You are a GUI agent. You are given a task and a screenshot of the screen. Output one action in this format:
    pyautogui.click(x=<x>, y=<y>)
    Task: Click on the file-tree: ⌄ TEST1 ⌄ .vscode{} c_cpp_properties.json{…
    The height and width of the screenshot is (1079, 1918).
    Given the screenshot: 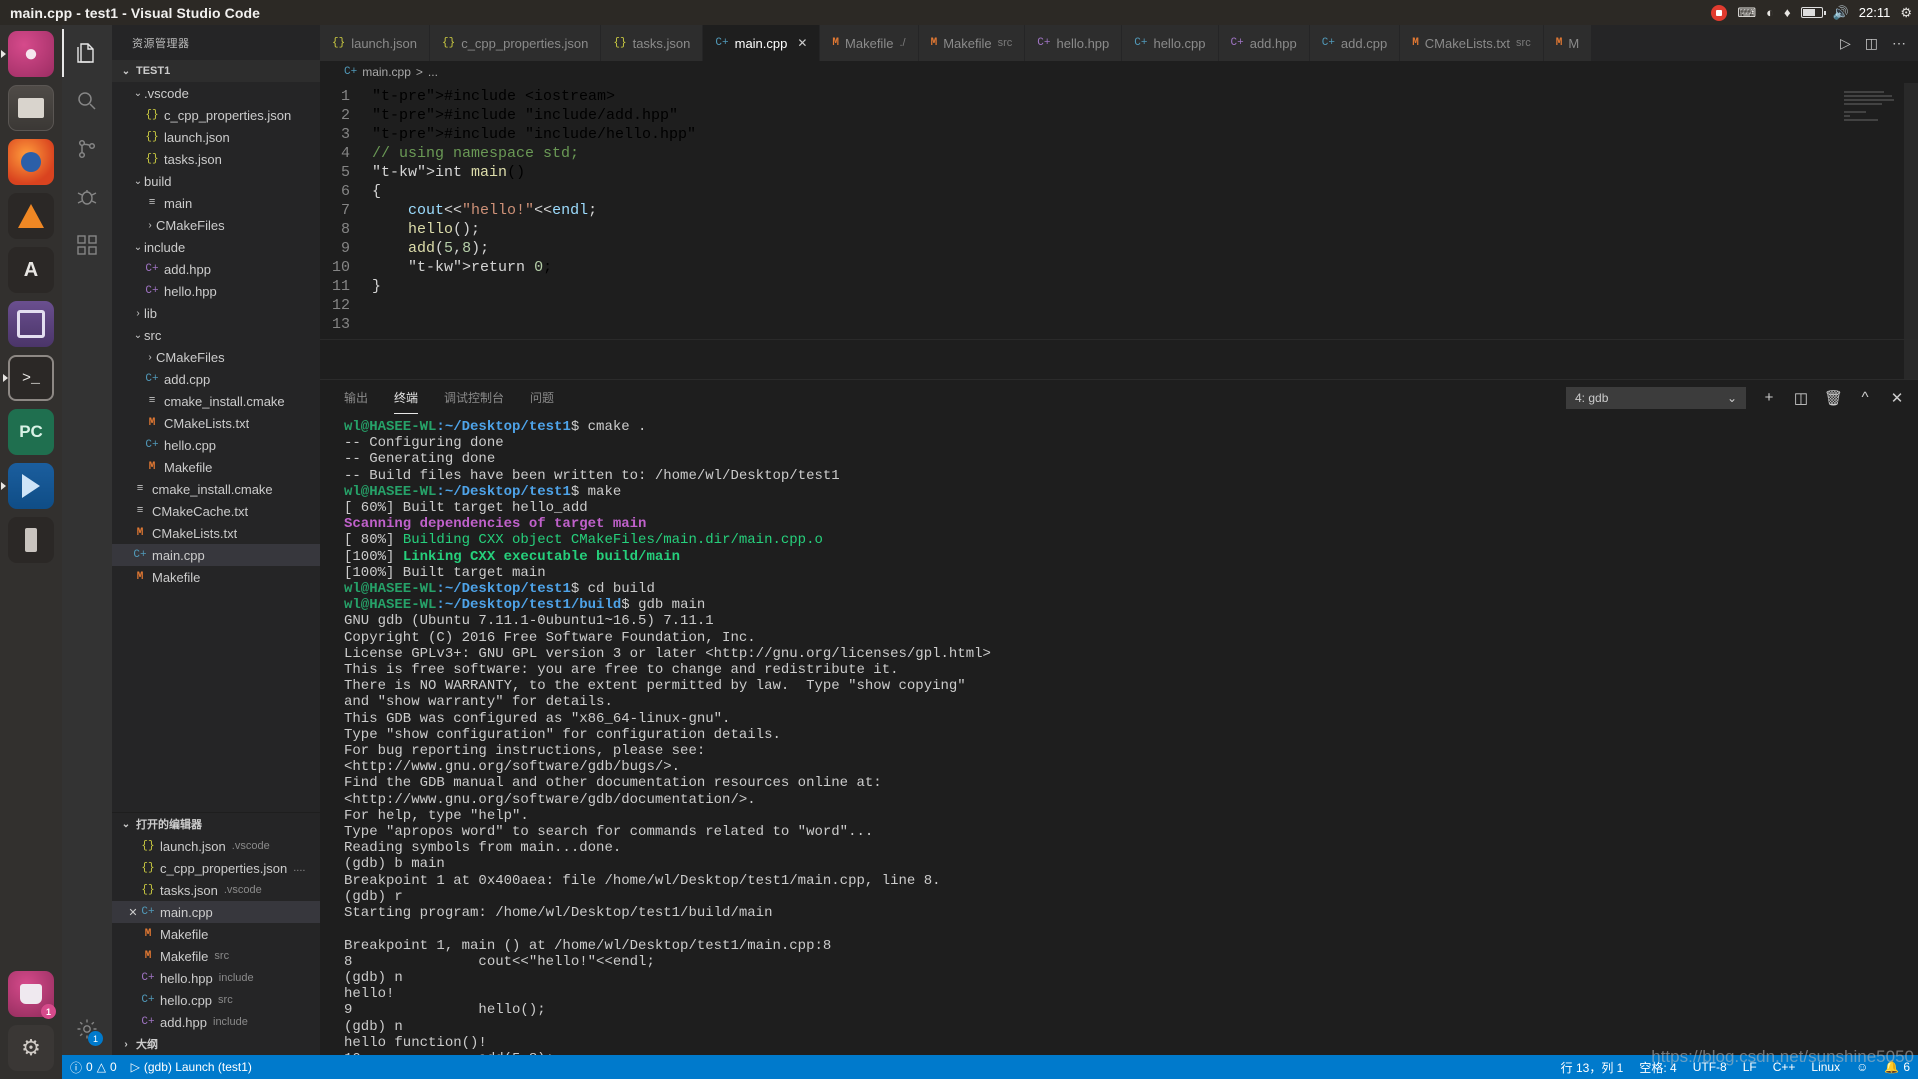 What is the action you would take?
    pyautogui.click(x=216, y=436)
    